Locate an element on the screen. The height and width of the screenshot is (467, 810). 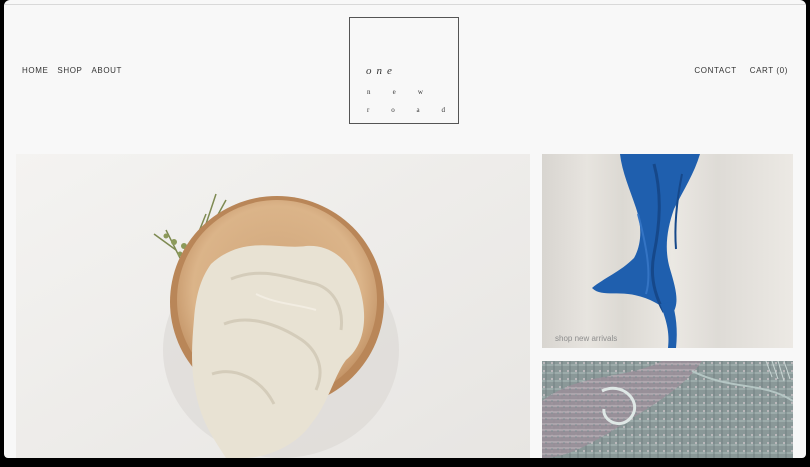
header-divider is located at coordinates (405, 4).